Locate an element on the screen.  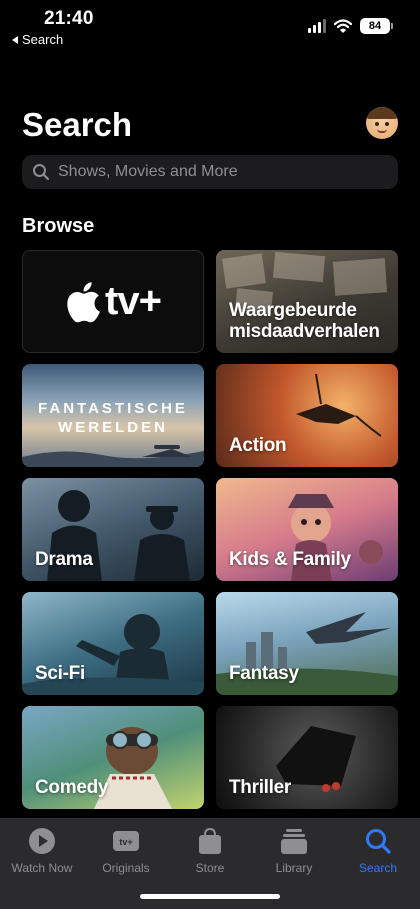
back-arrow-icon is located at coordinates (15, 39).